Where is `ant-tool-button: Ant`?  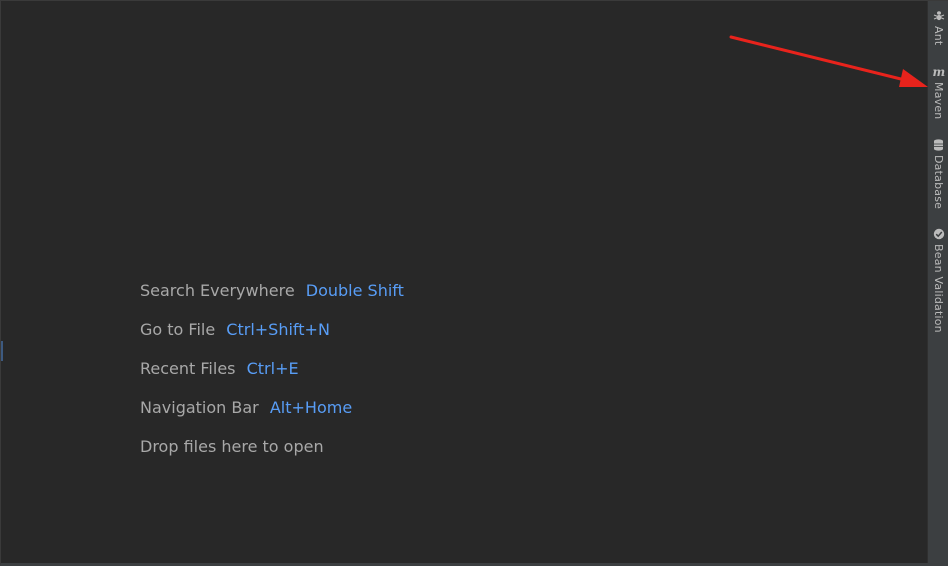 ant-tool-button: Ant is located at coordinates (938, 27).